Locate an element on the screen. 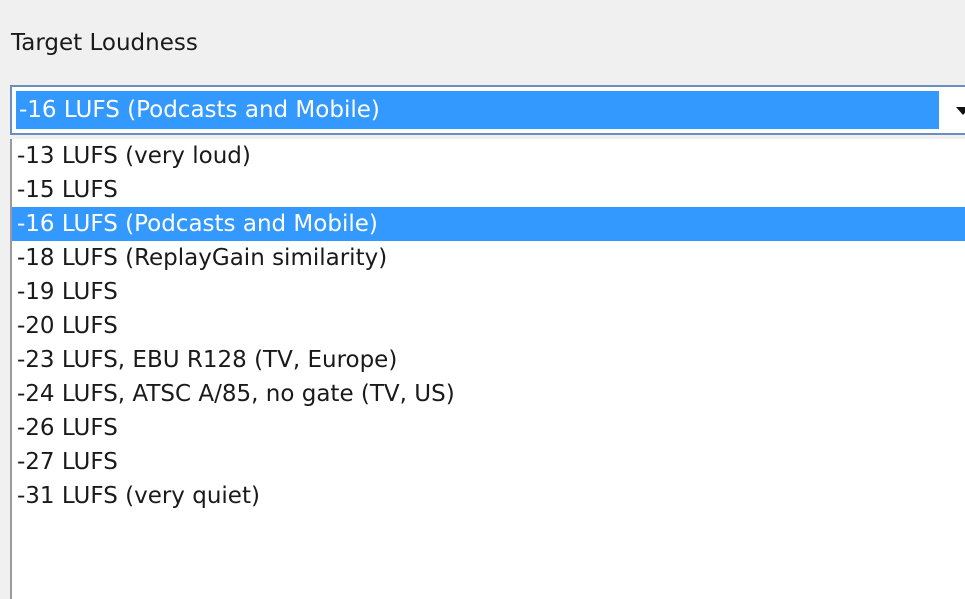 This screenshot has width=965, height=599. target-loudness-combobox: -16 LUFS (Podcasts and Mobile) is located at coordinates (487, 110).